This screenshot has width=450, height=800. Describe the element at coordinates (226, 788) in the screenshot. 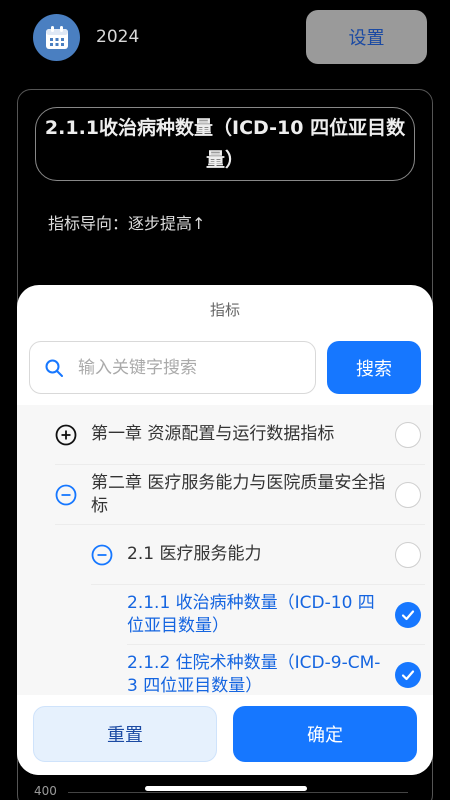

I see `home-indicator` at that location.